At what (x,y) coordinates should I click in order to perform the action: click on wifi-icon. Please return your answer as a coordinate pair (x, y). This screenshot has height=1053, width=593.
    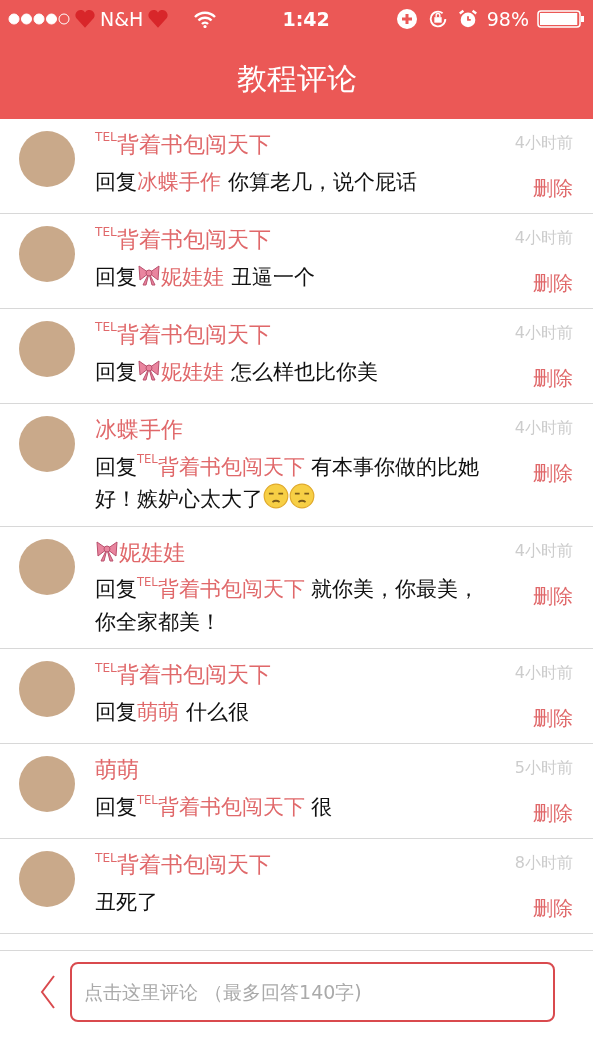
    Looking at the image, I should click on (205, 19).